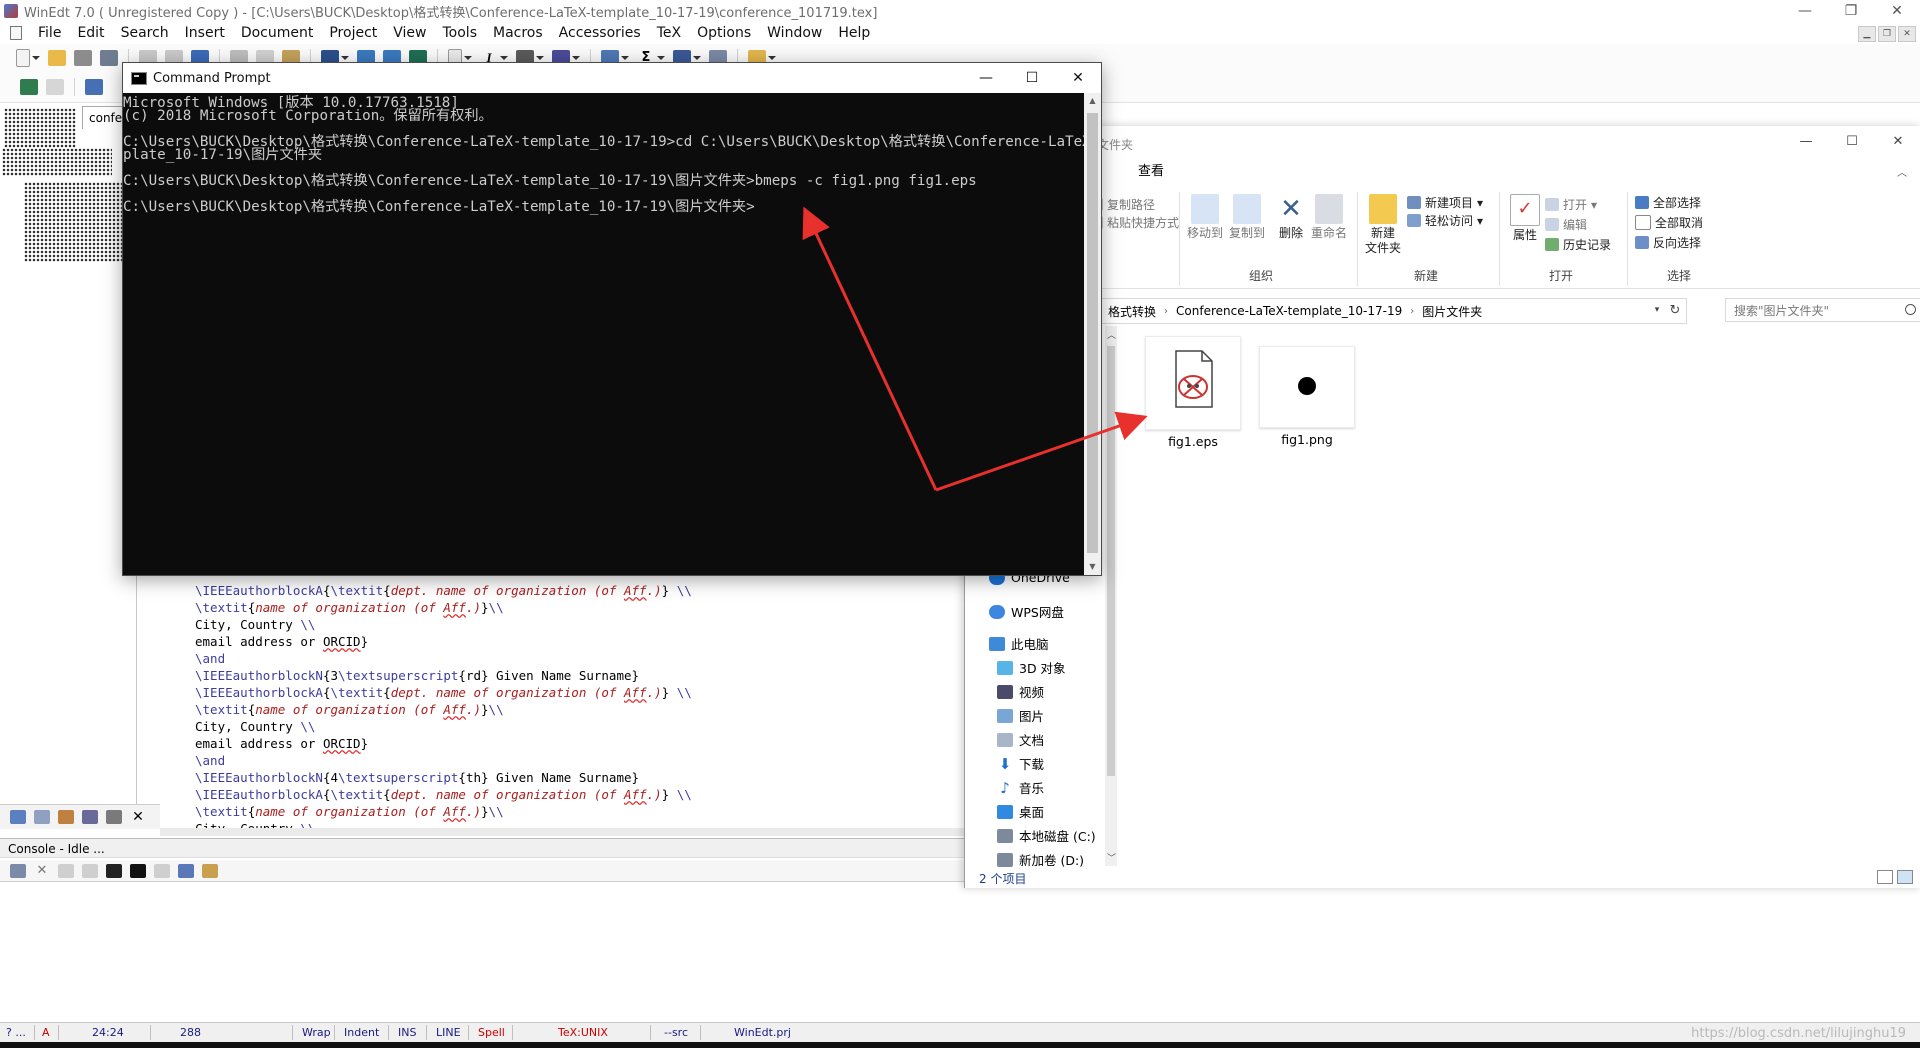  What do you see at coordinates (1897, 141) in the screenshot?
I see `explorer-close-button: ✕` at bounding box center [1897, 141].